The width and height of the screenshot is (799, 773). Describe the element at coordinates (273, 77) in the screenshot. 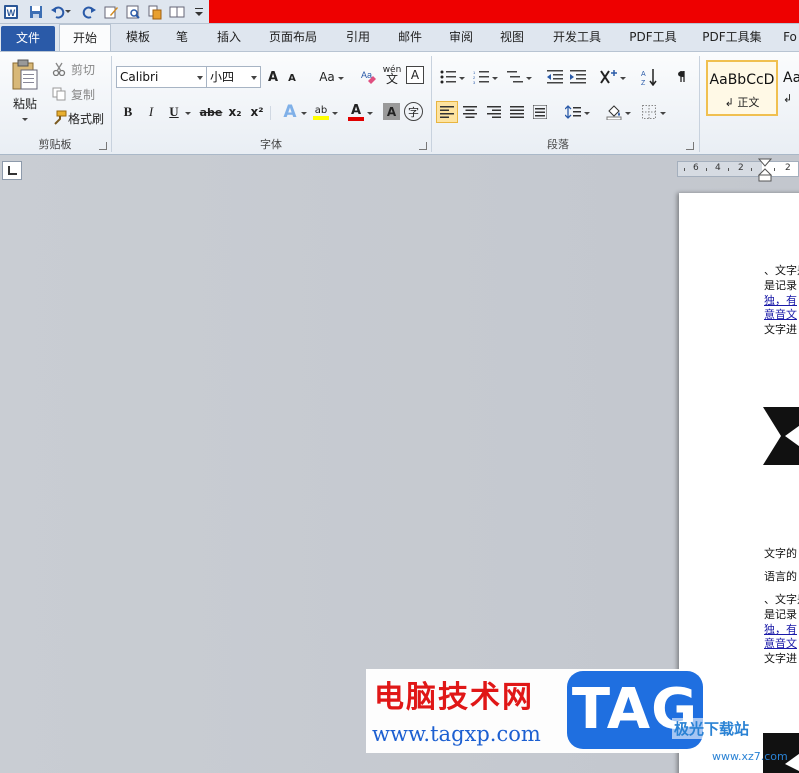

I see `grow-font-button: A` at that location.